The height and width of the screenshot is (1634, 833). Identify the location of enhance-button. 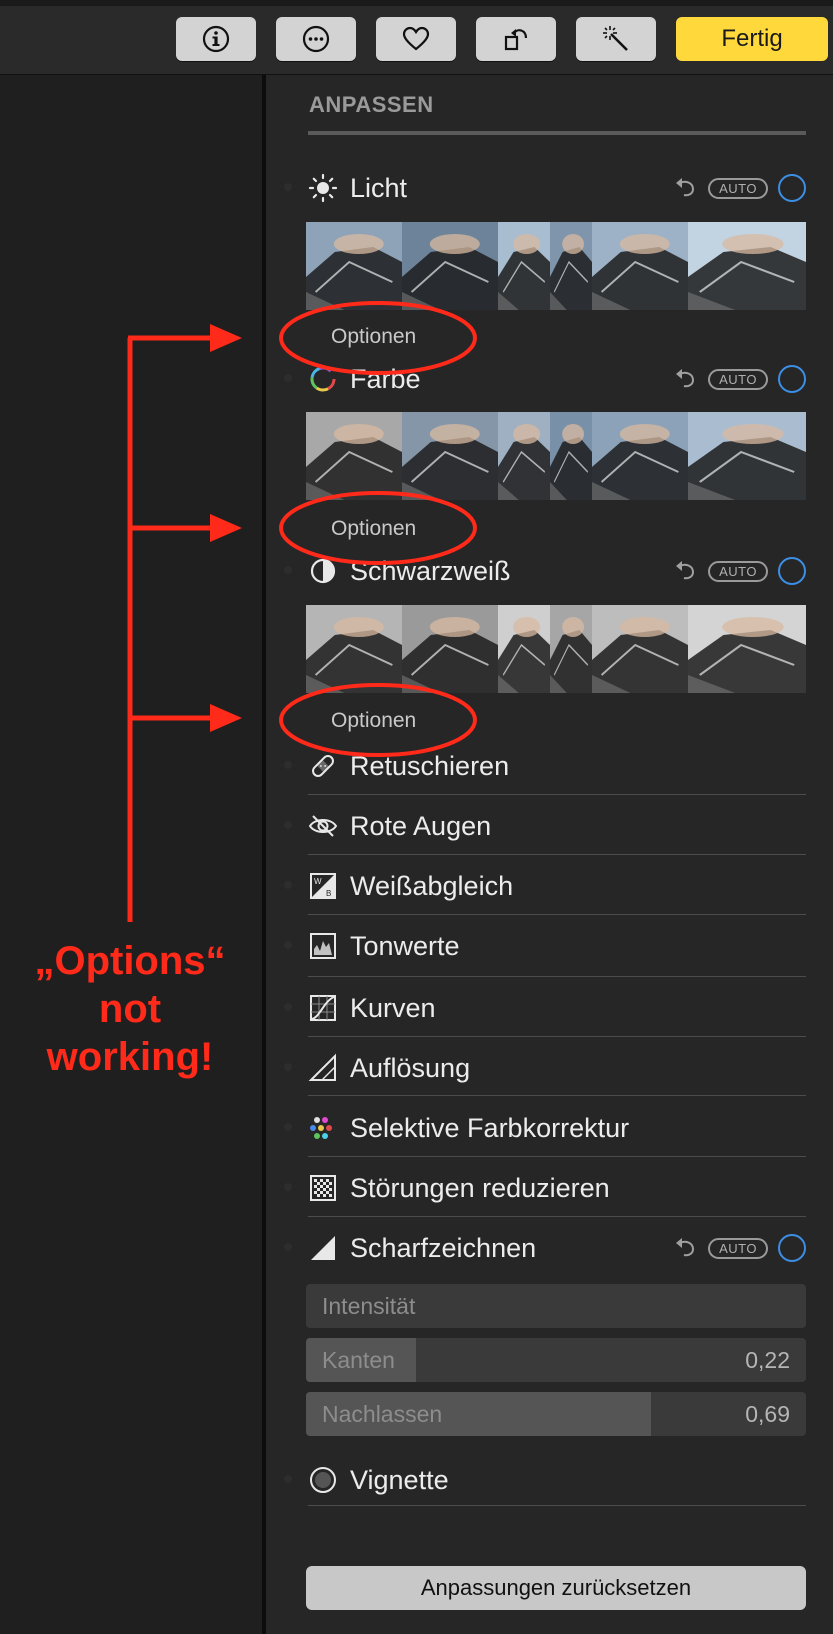
(616, 39).